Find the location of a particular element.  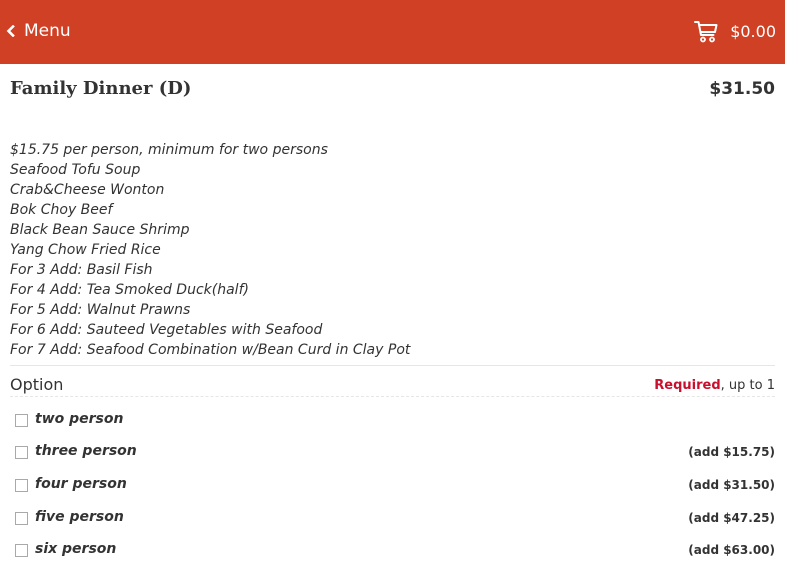

description-line: Yang Chow Fried Rice is located at coordinates (85, 250).